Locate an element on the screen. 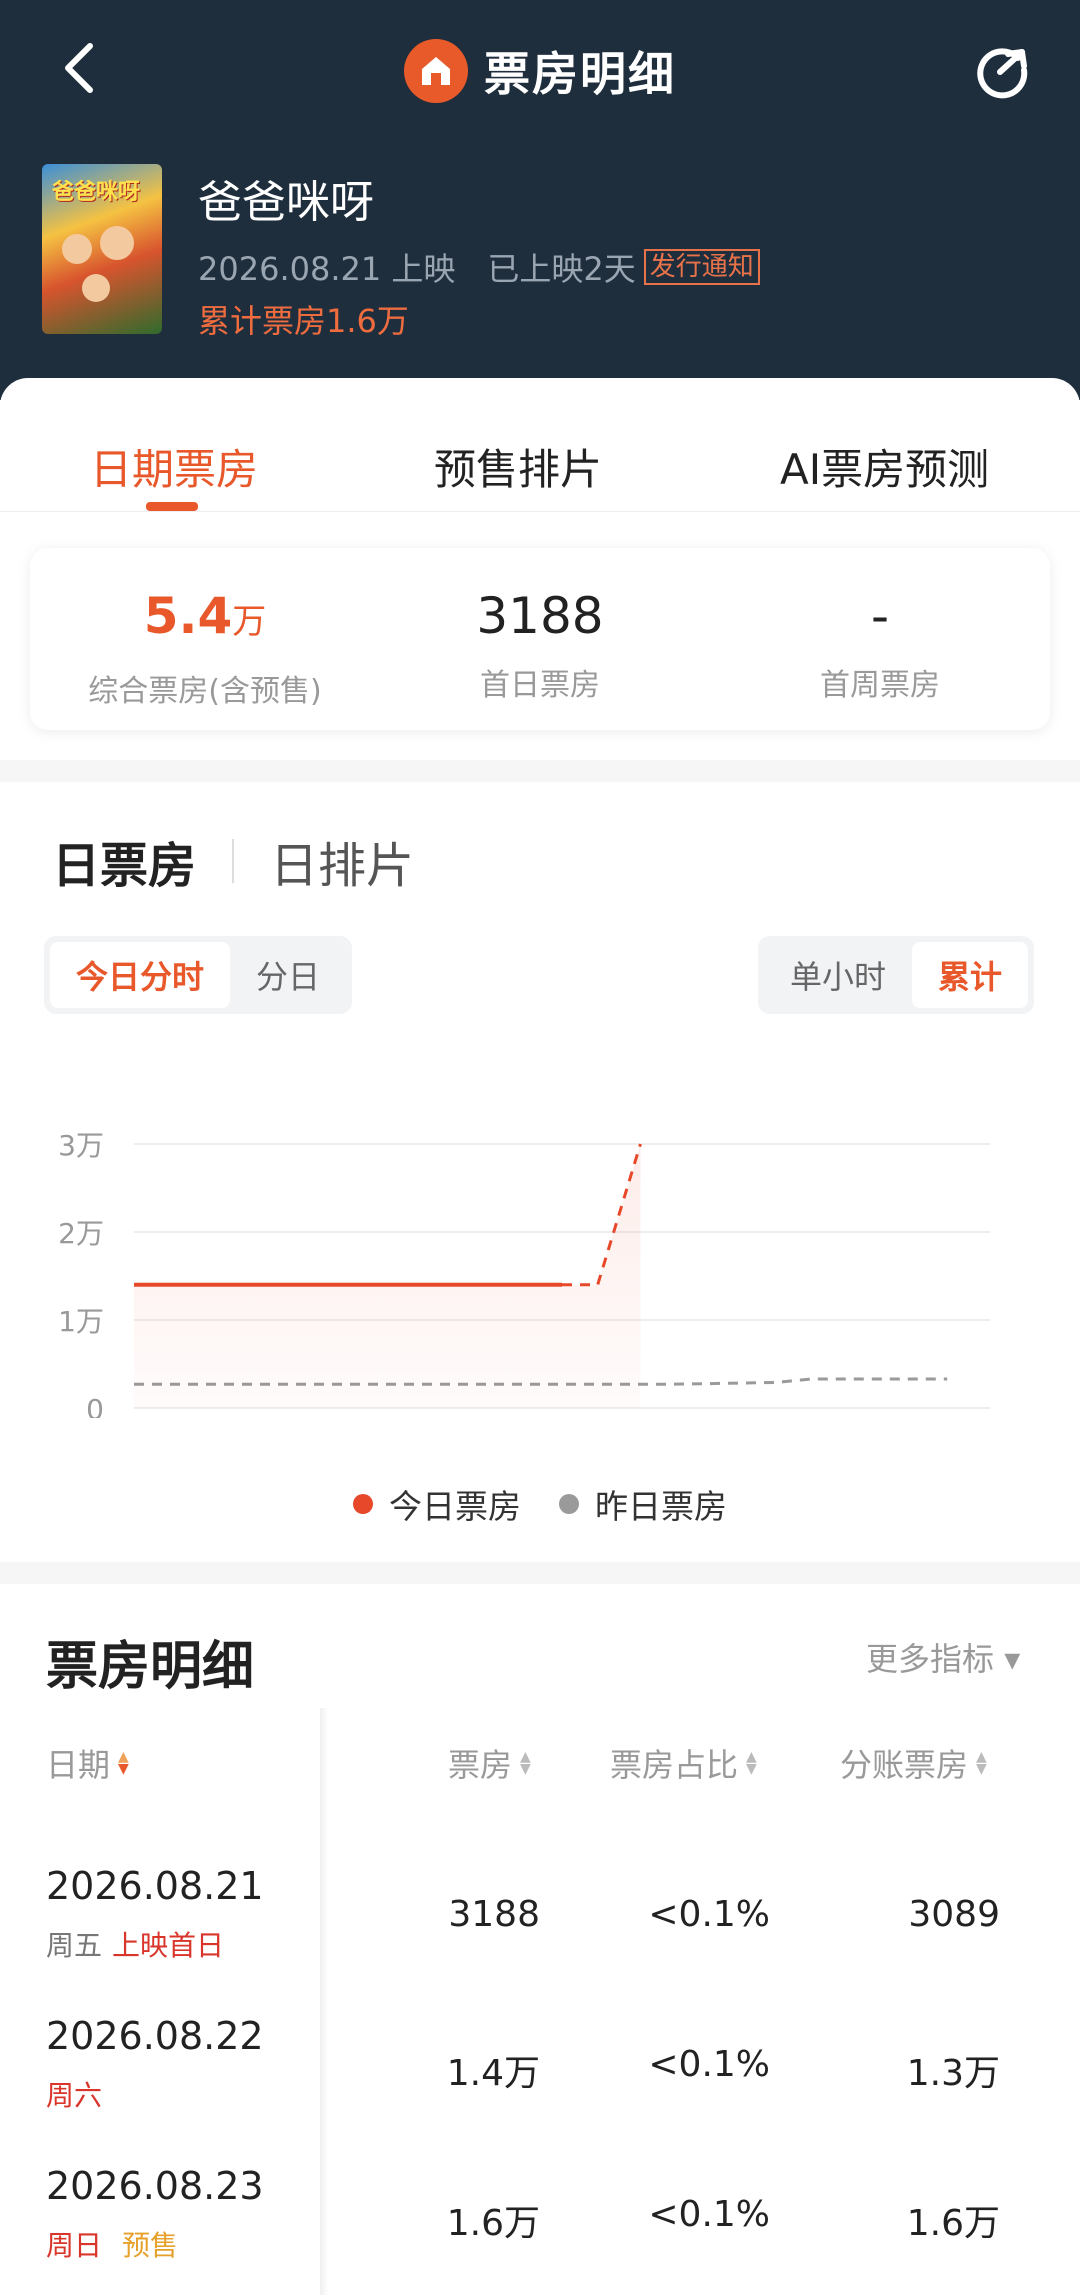 The image size is (1080, 2295). granularity-toggle: 今日分时 分日 is located at coordinates (198, 975).